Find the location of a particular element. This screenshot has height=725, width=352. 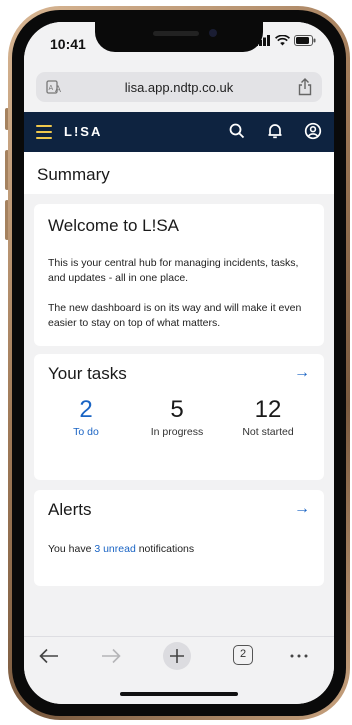

share-icon is located at coordinates (305, 87).